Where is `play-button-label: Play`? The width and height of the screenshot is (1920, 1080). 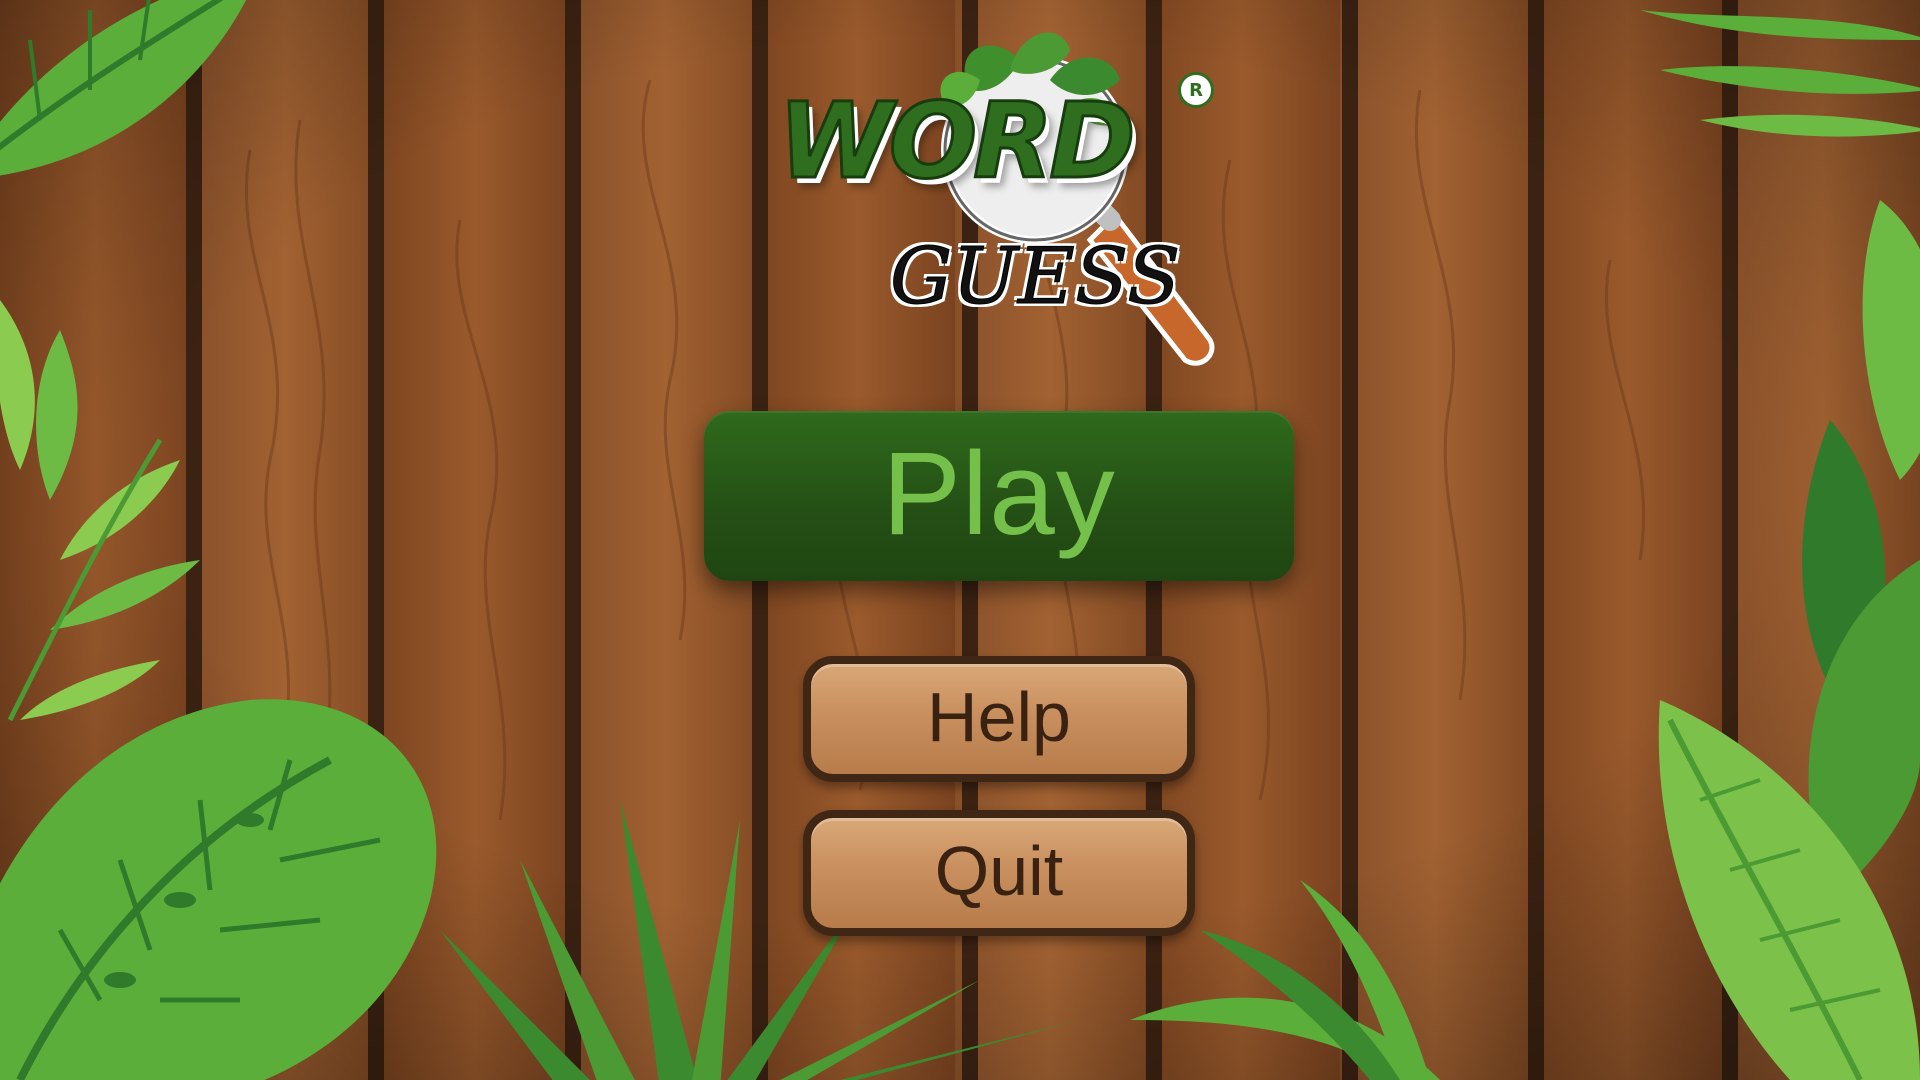
play-button-label: Play is located at coordinates (999, 494).